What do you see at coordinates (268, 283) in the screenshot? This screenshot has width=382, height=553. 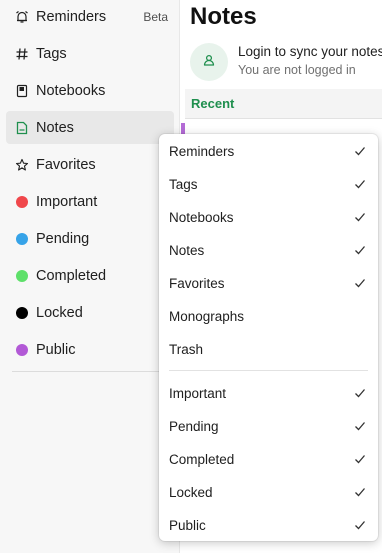 I see `menu-item-favorites: Favorites` at bounding box center [268, 283].